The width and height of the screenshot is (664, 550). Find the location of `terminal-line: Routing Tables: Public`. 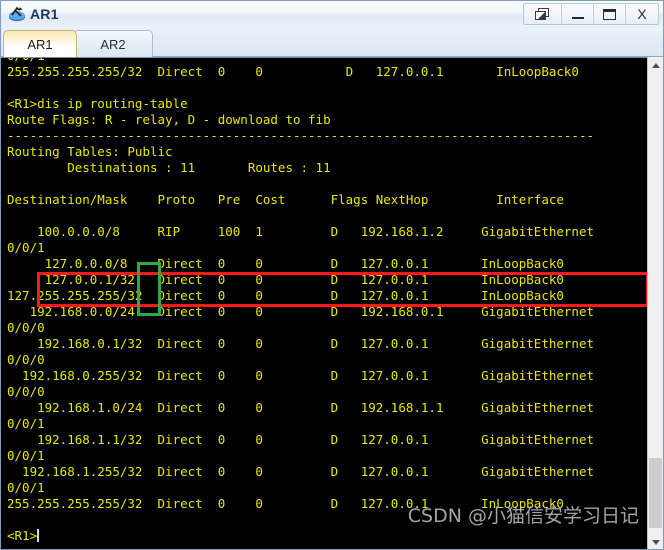

terminal-line: Routing Tables: Public is located at coordinates (90, 151).